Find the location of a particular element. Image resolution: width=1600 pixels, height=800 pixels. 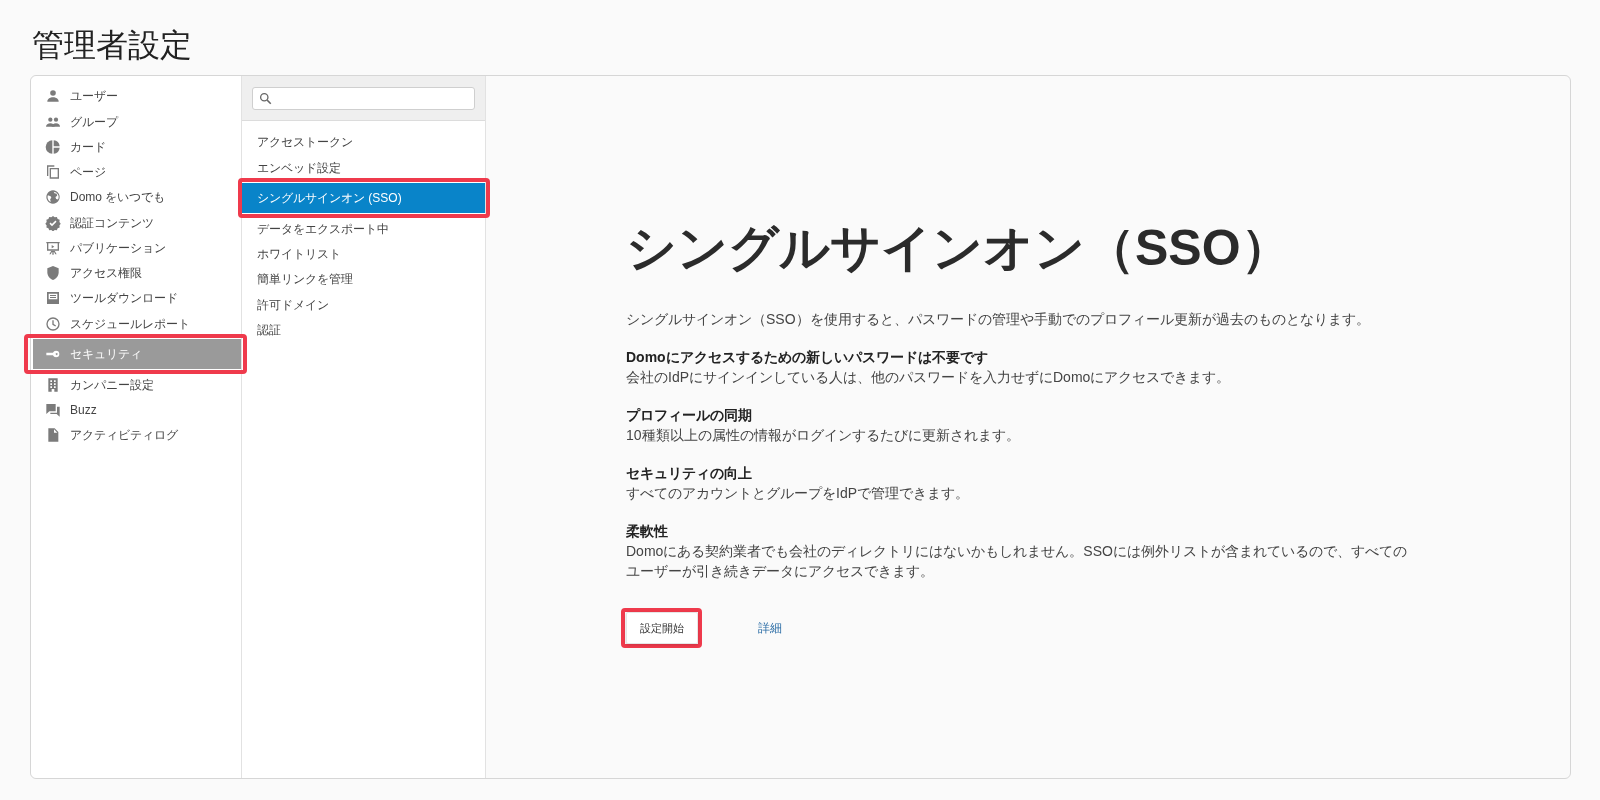

submenu-item: ホワイトリスト is located at coordinates (363, 254).